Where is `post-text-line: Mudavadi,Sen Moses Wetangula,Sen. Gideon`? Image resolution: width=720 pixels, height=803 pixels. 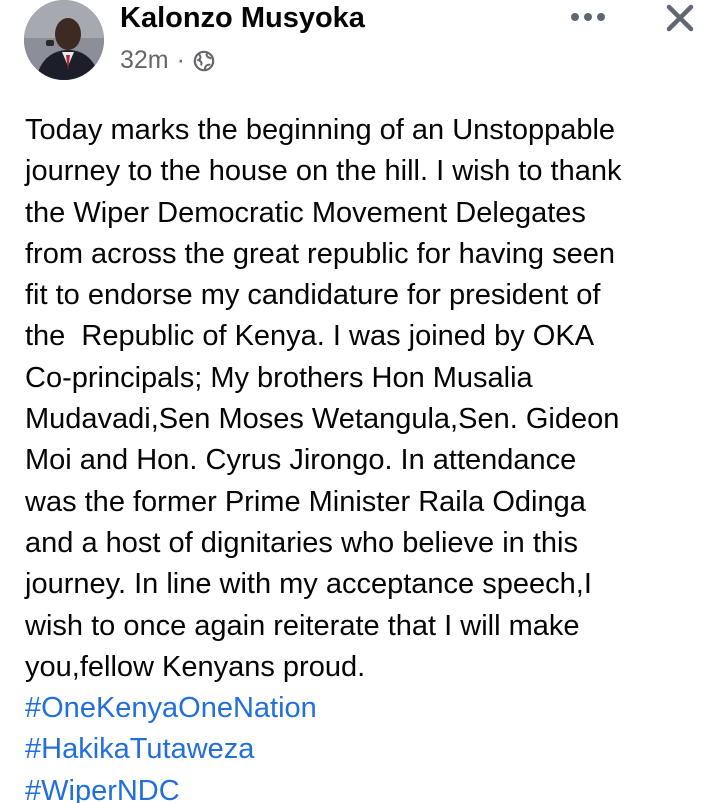 post-text-line: Mudavadi,Sen Moses Wetangula,Sen. Gideon is located at coordinates (322, 419).